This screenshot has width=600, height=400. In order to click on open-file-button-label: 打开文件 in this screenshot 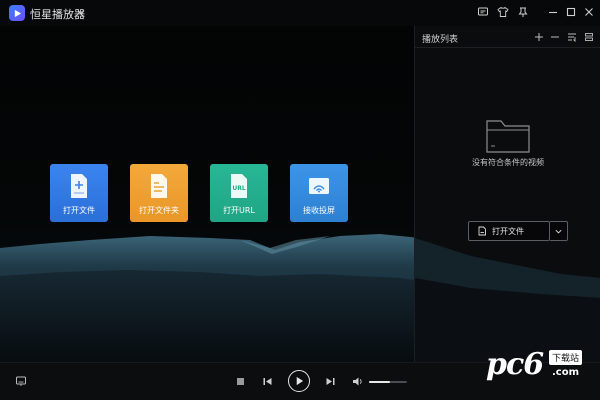, I will do `click(508, 231)`.